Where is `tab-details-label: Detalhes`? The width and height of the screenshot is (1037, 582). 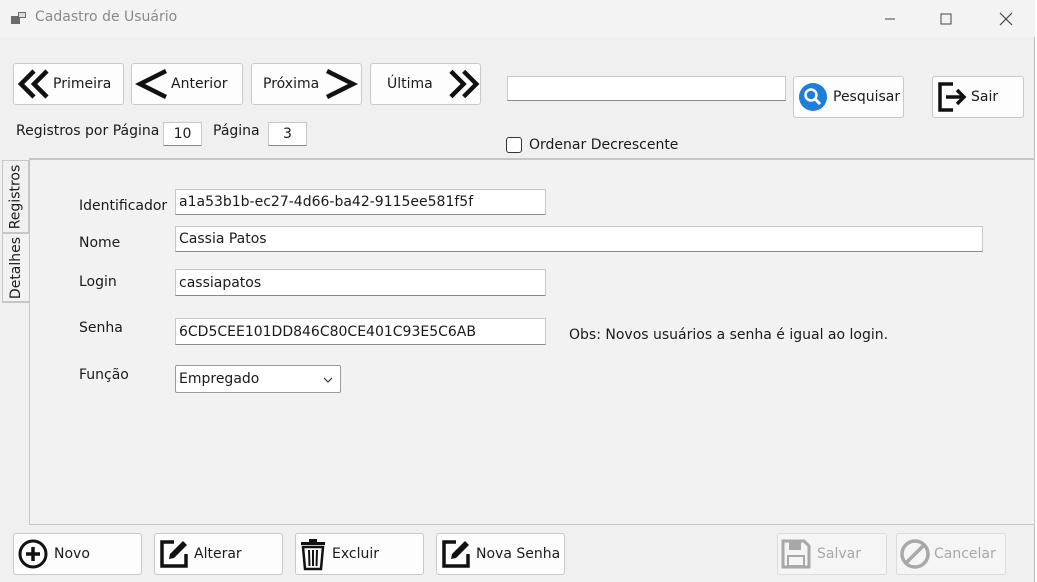 tab-details-label: Detalhes is located at coordinates (16, 267).